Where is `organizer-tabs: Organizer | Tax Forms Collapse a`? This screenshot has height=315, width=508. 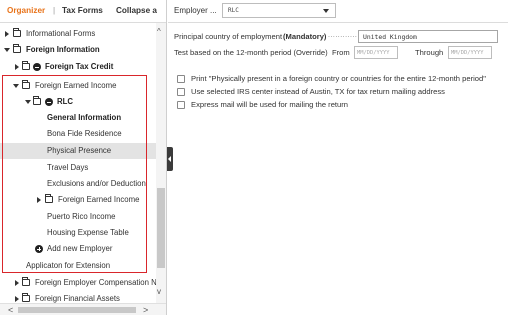 organizer-tabs: Organizer | Tax Forms Collapse a is located at coordinates (83, 11).